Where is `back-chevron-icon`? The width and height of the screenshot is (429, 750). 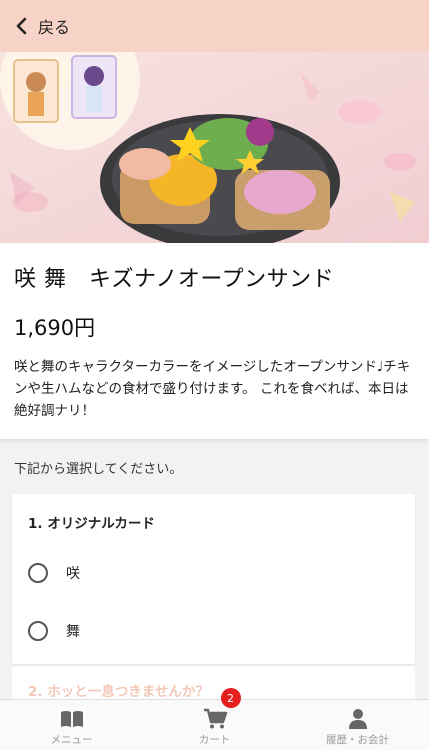 back-chevron-icon is located at coordinates (21, 26).